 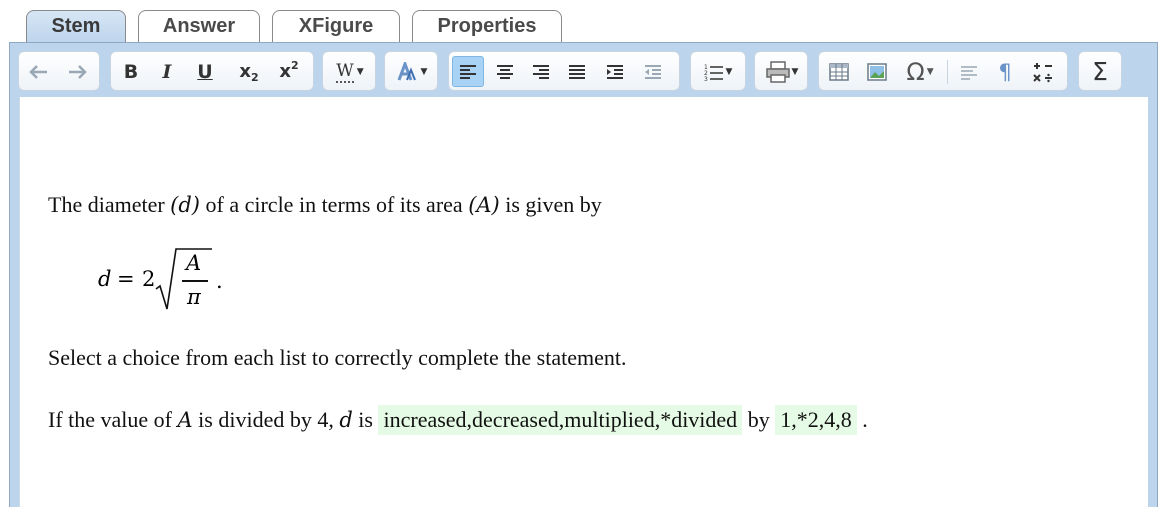 I want to click on redo-button, so click(x=77, y=71).